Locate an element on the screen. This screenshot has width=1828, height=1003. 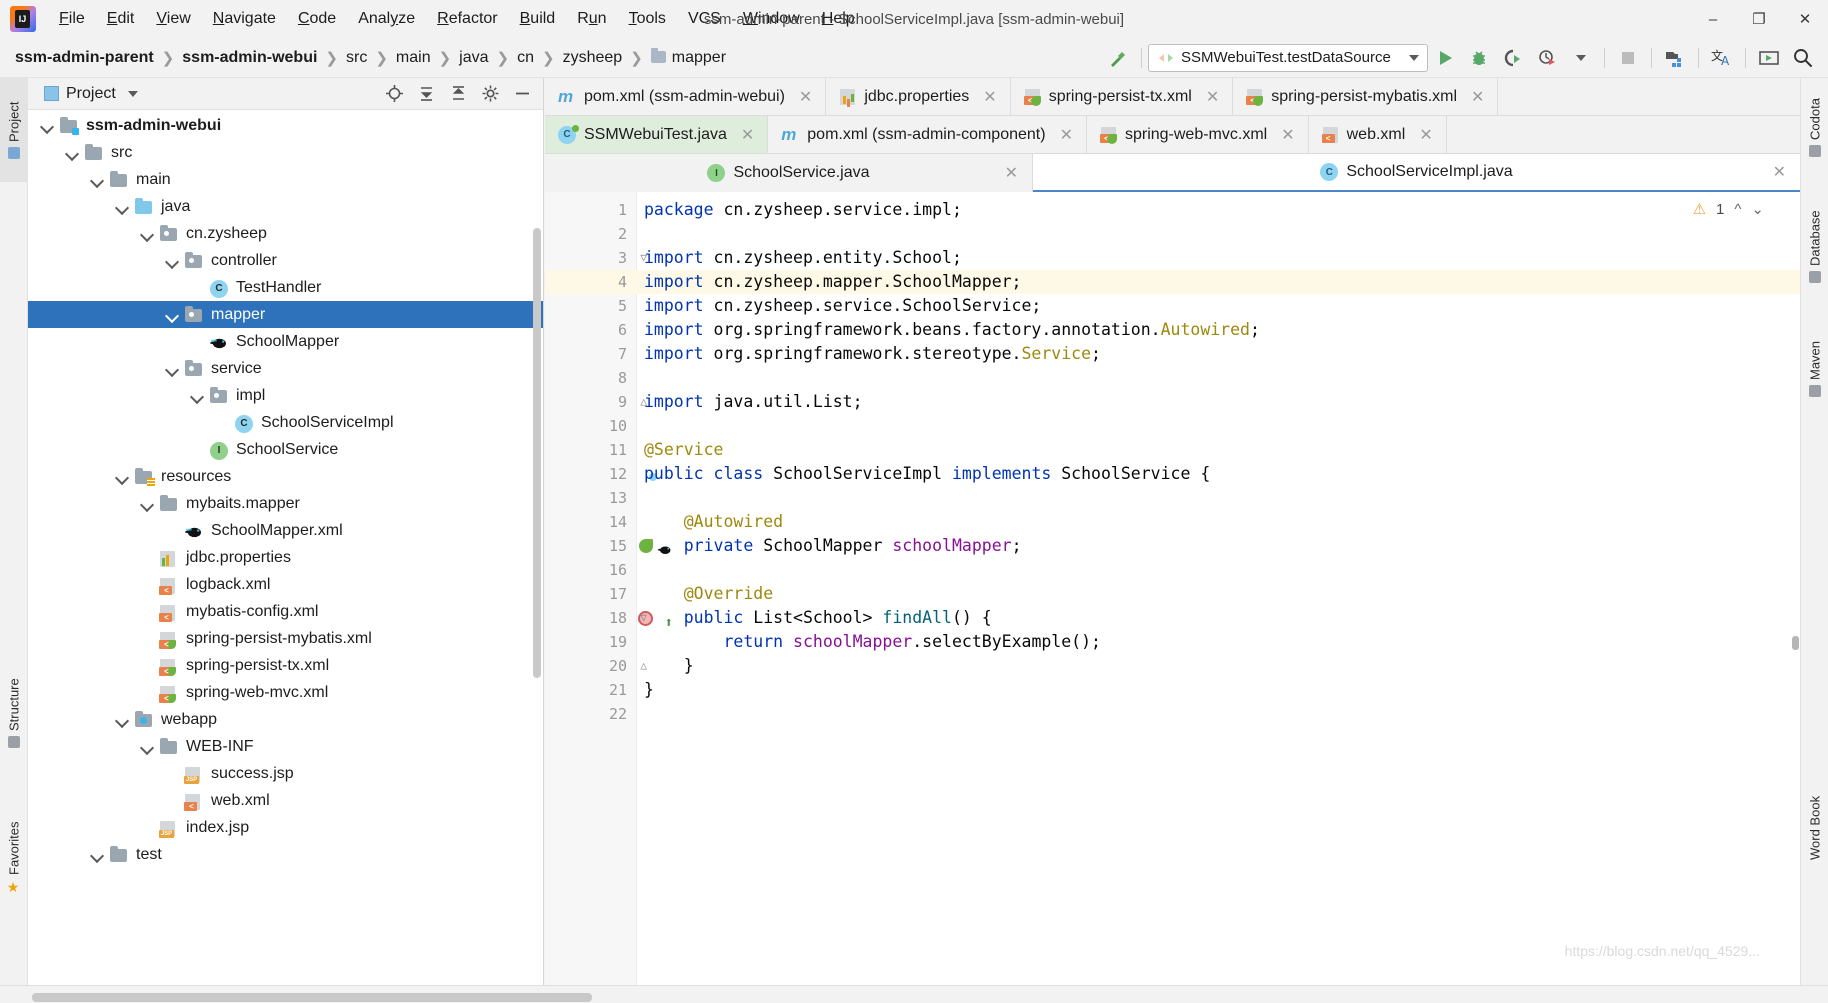
editor-scrollbar is located at coordinates (1795, 645).